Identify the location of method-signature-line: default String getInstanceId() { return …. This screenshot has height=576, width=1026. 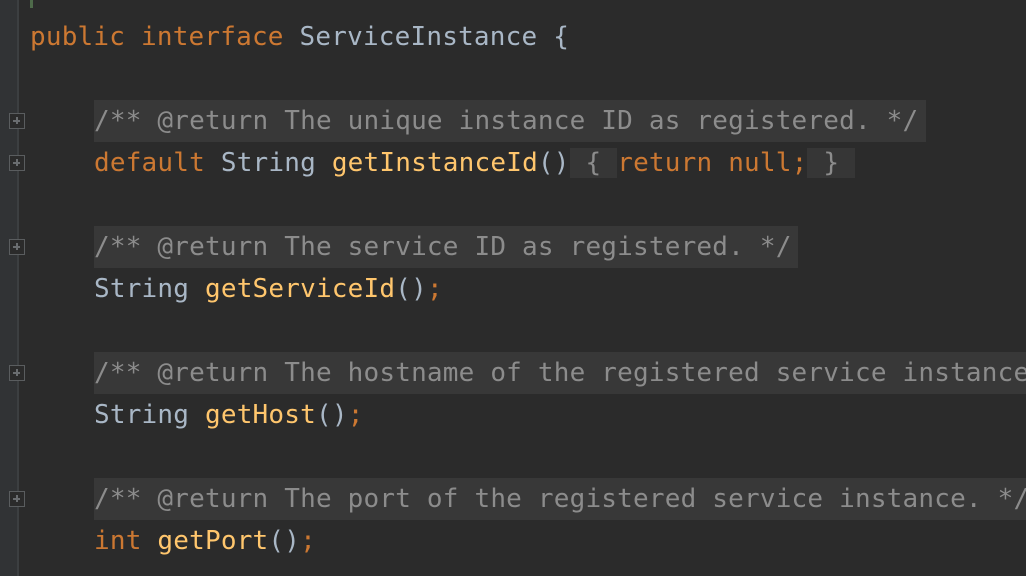
(475, 163).